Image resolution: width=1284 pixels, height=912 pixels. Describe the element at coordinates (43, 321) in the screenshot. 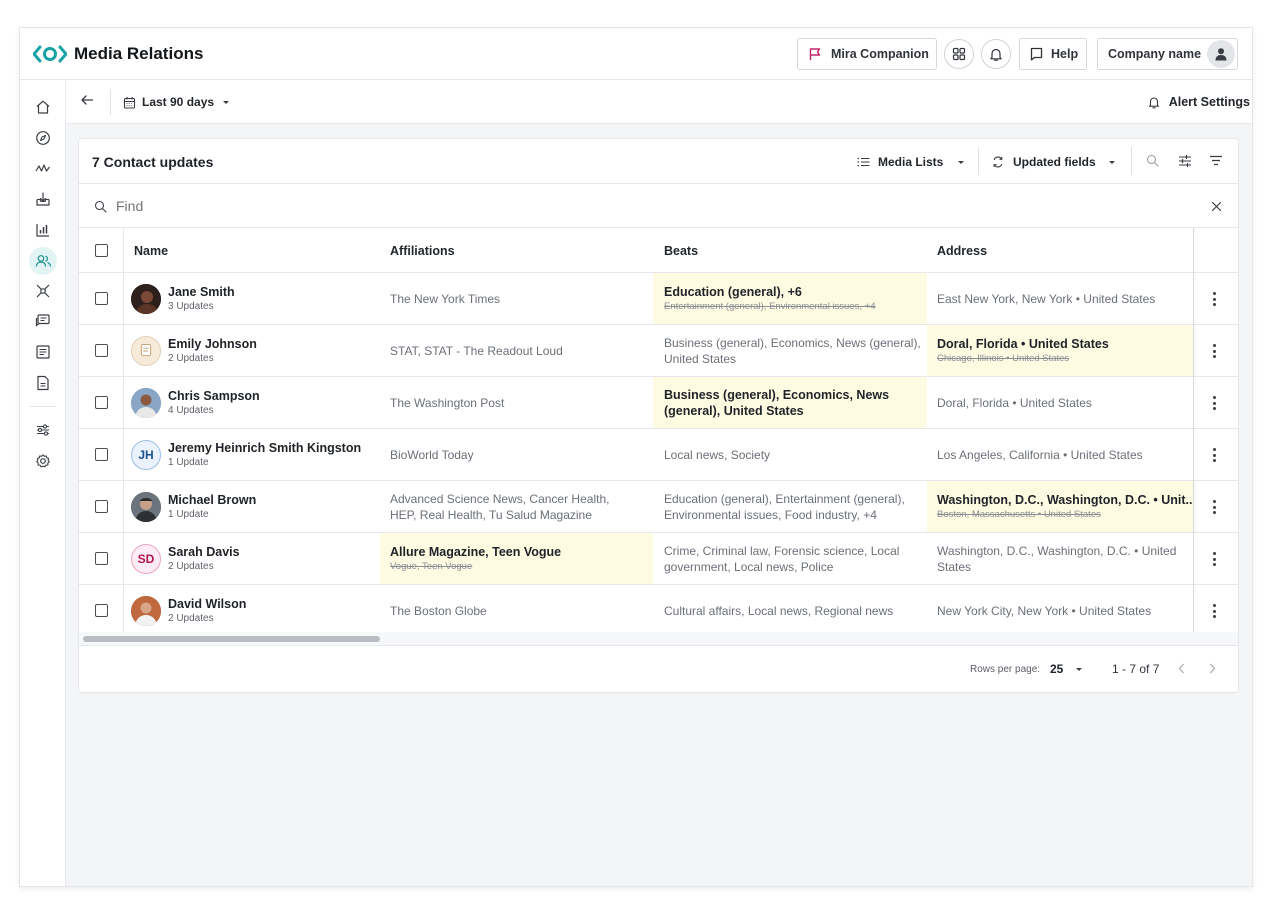

I see `nav-messages` at that location.